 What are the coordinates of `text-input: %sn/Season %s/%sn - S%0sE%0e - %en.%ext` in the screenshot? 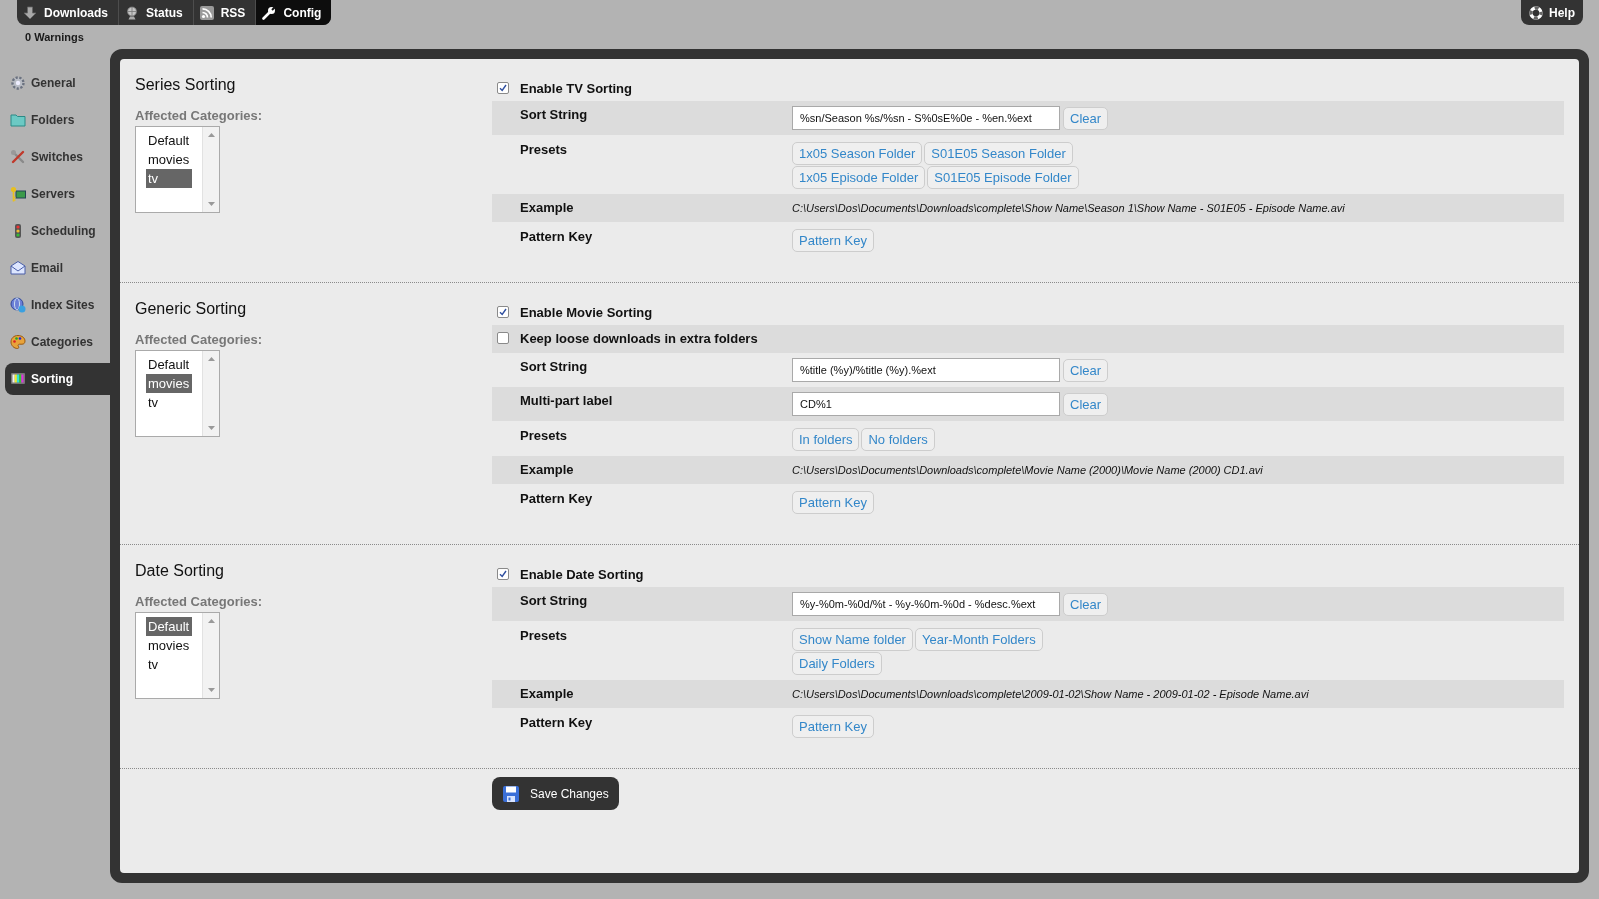 It's located at (926, 118).